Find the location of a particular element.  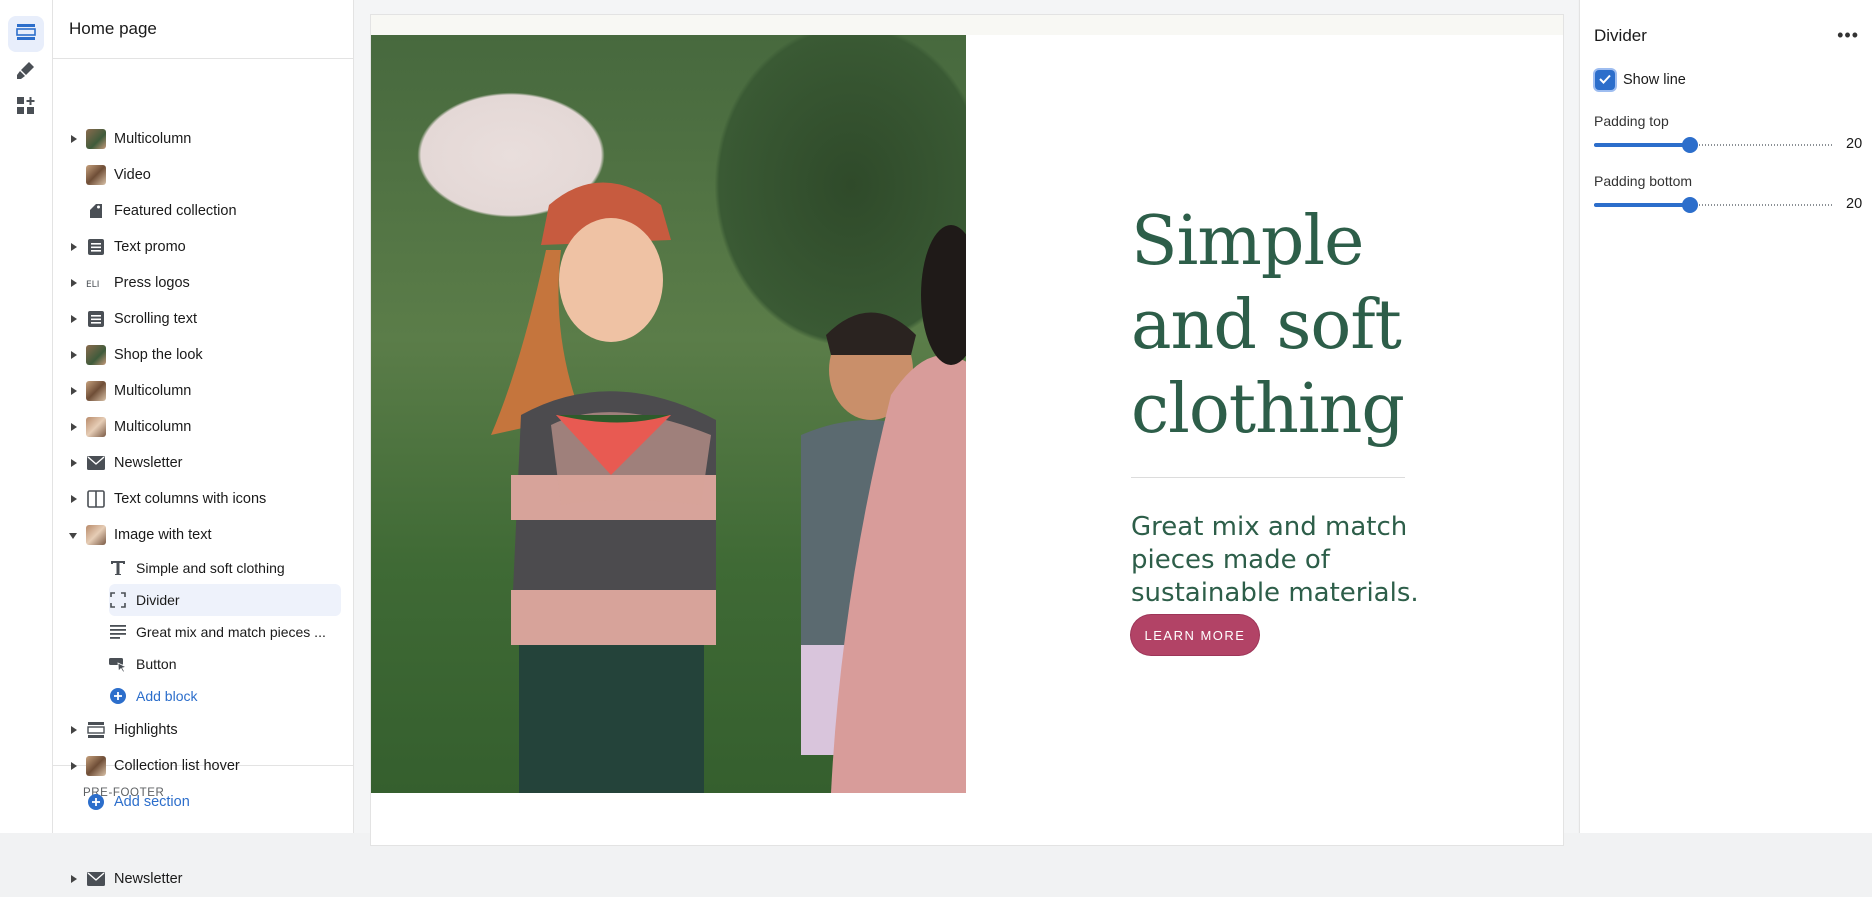

more-horizontal-icon: ••• is located at coordinates (1848, 35).